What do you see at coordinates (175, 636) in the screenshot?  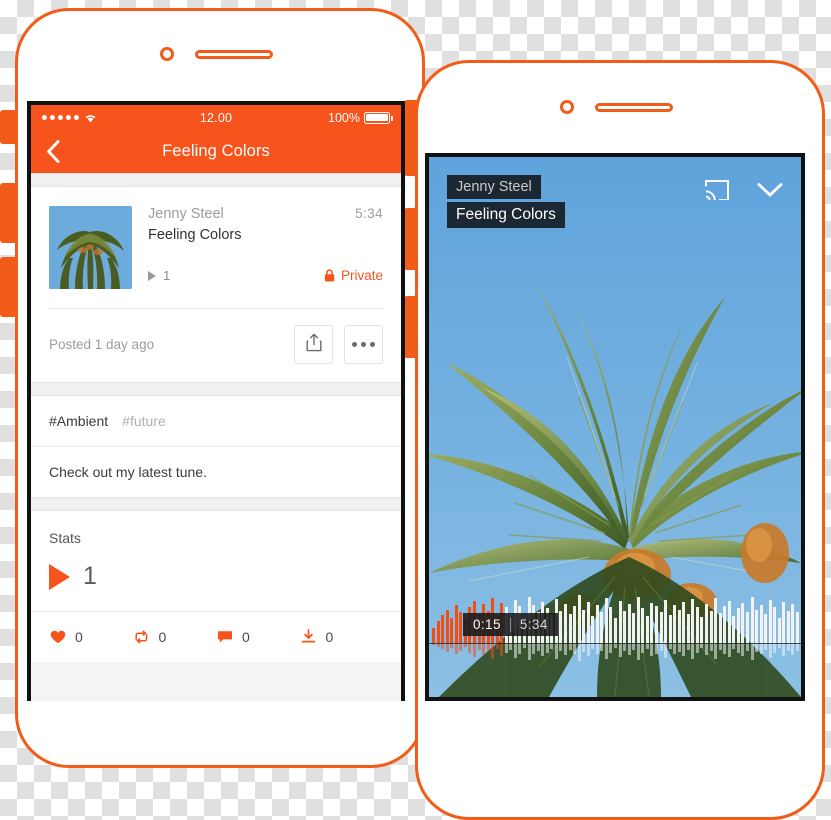 I see `stat-reposts: 0` at bounding box center [175, 636].